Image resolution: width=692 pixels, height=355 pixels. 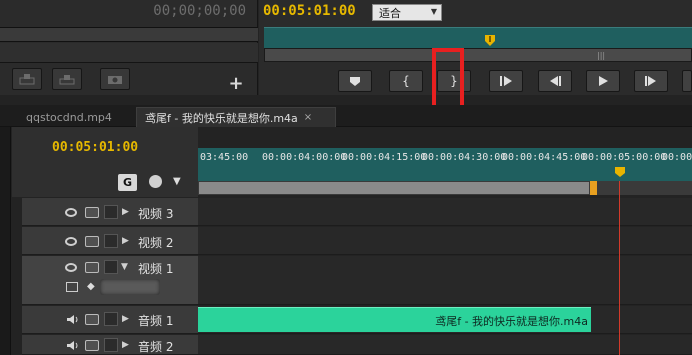 I want to click on step-forward-button, so click(x=651, y=81).